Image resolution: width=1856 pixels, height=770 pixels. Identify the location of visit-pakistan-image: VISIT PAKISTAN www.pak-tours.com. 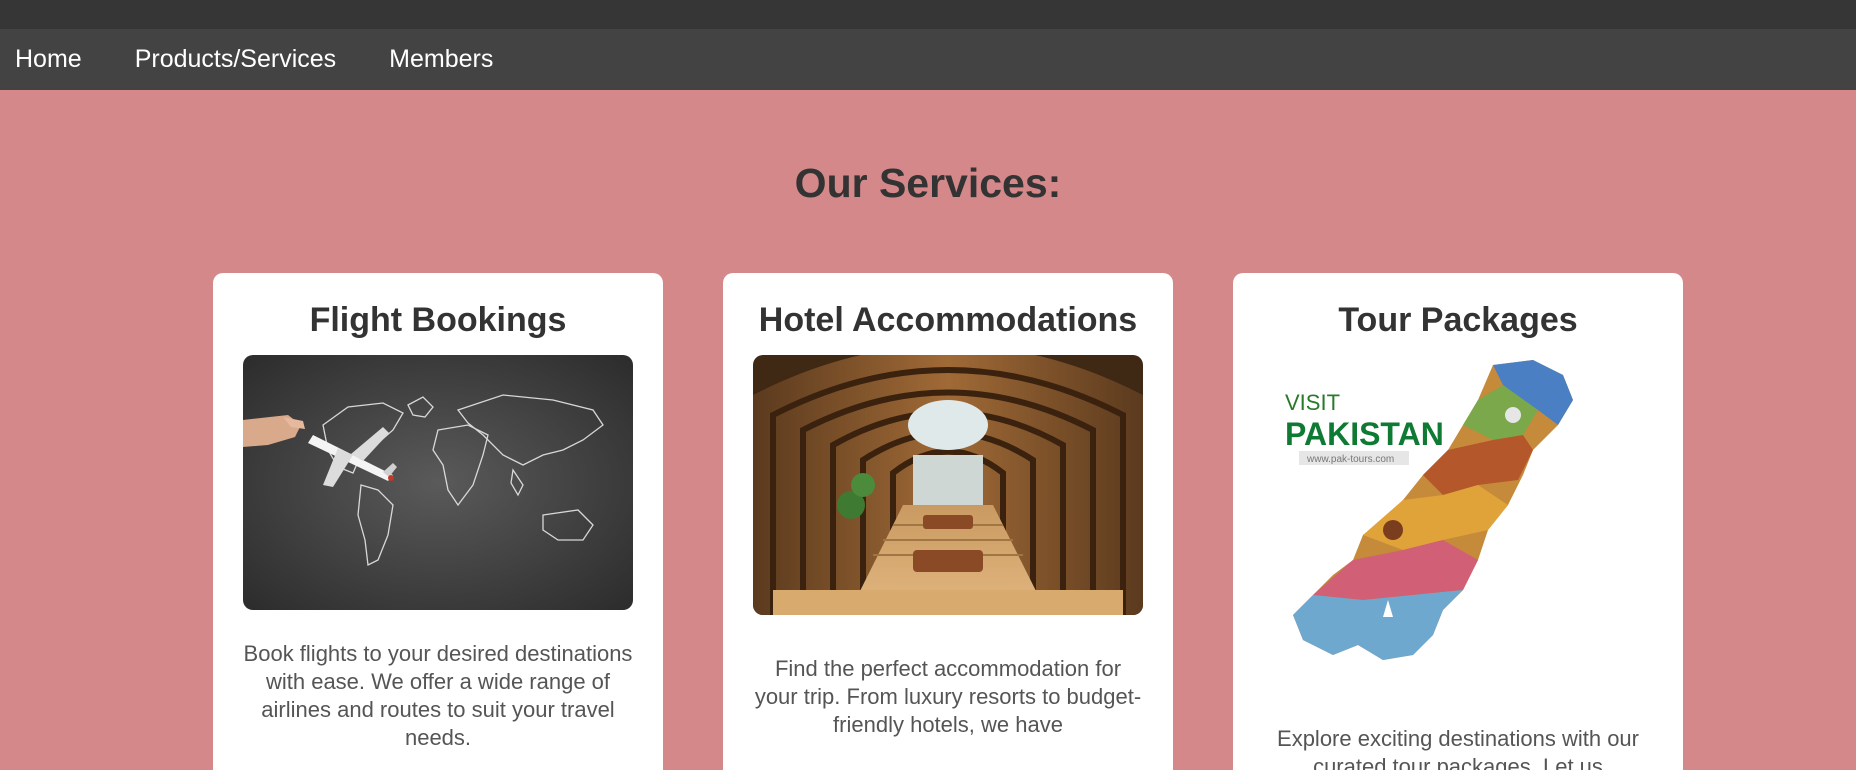
(1458, 525).